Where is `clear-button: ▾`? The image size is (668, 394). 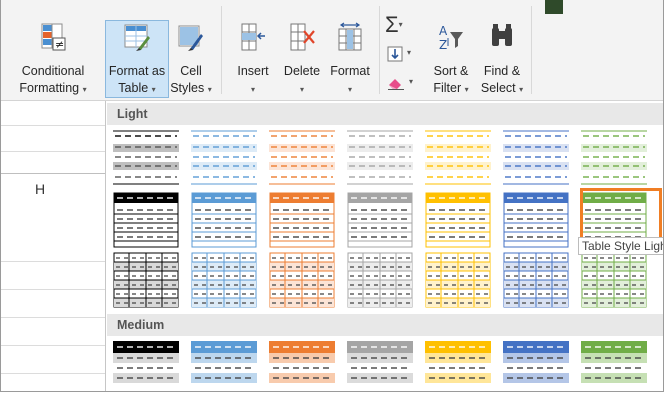 clear-button: ▾ is located at coordinates (404, 85).